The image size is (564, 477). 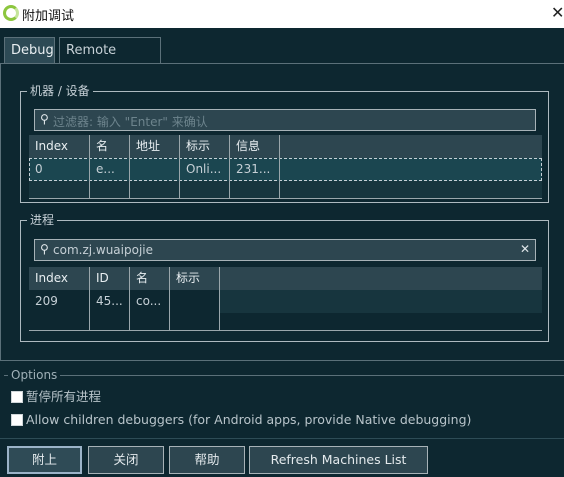 What do you see at coordinates (42, 220) in the screenshot?
I see `processes-group-title: 进程` at bounding box center [42, 220].